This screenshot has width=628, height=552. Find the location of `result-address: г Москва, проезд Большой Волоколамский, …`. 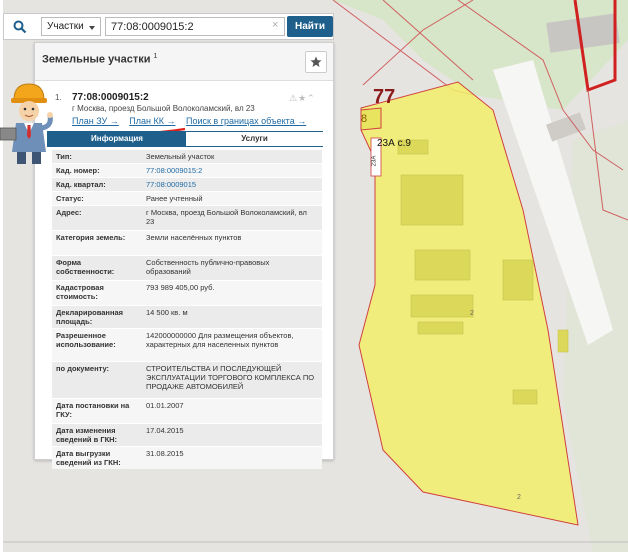

result-address: г Москва, проезд Большой Волоколамский, … is located at coordinates (163, 108).